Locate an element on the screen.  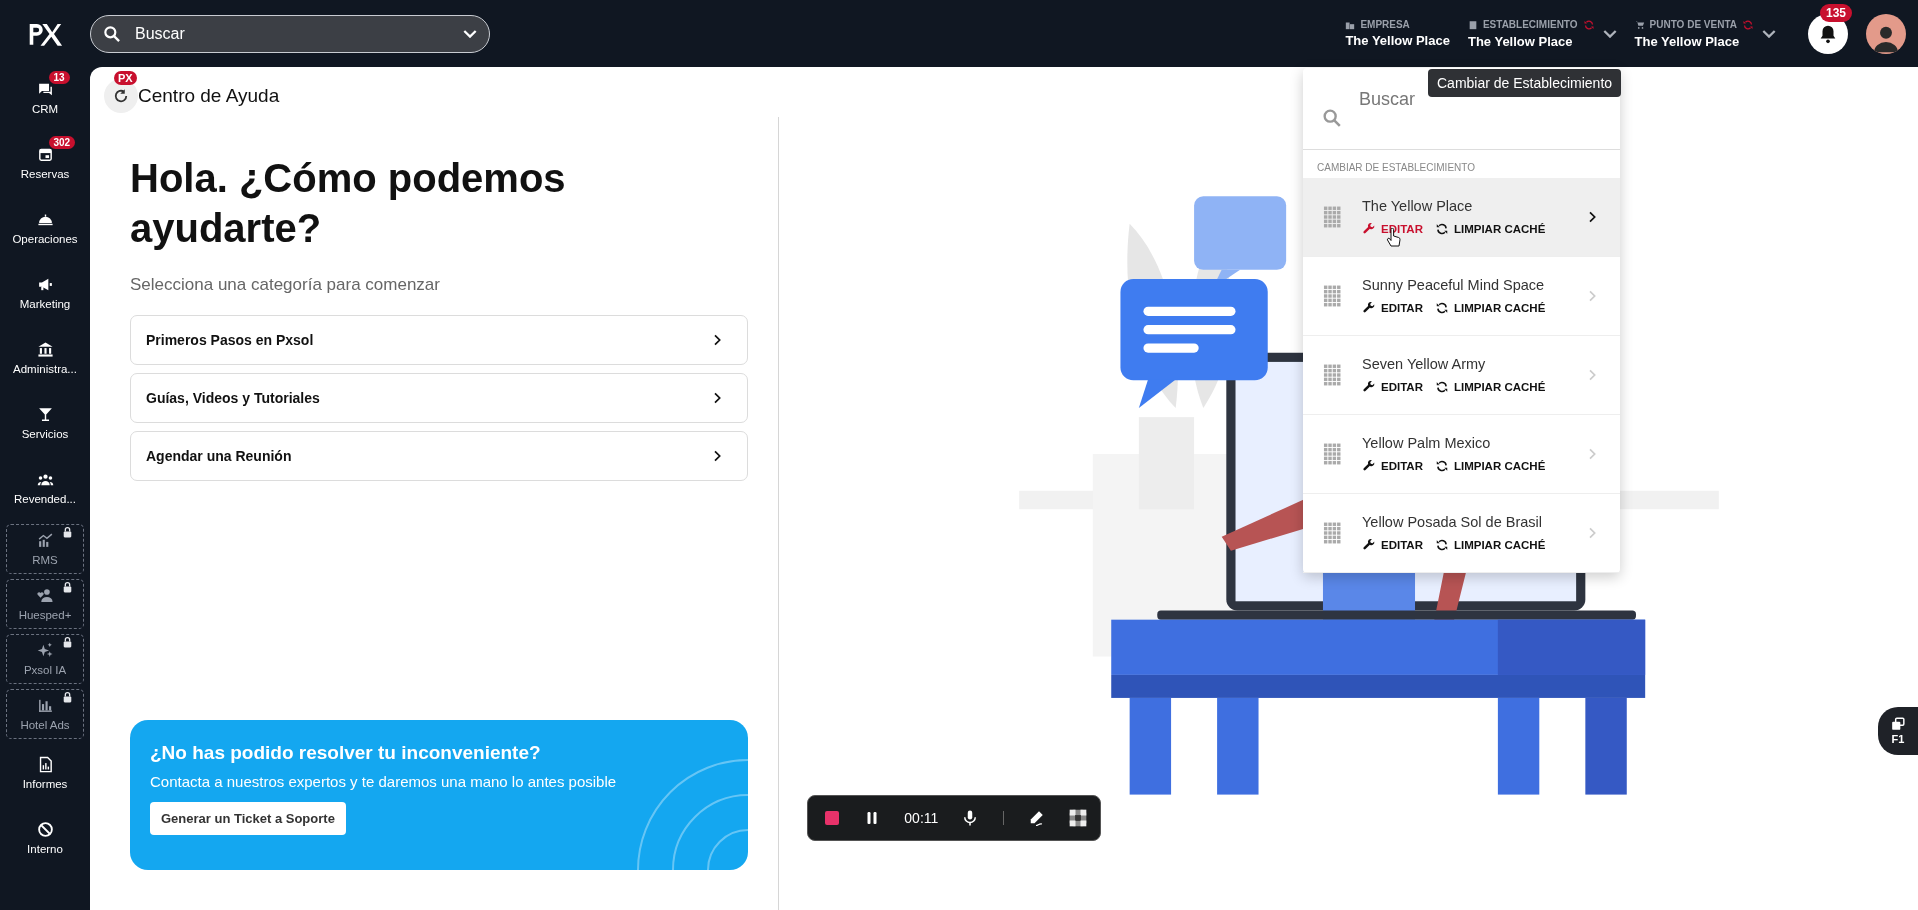
person-heart-icon is located at coordinates (45, 595).